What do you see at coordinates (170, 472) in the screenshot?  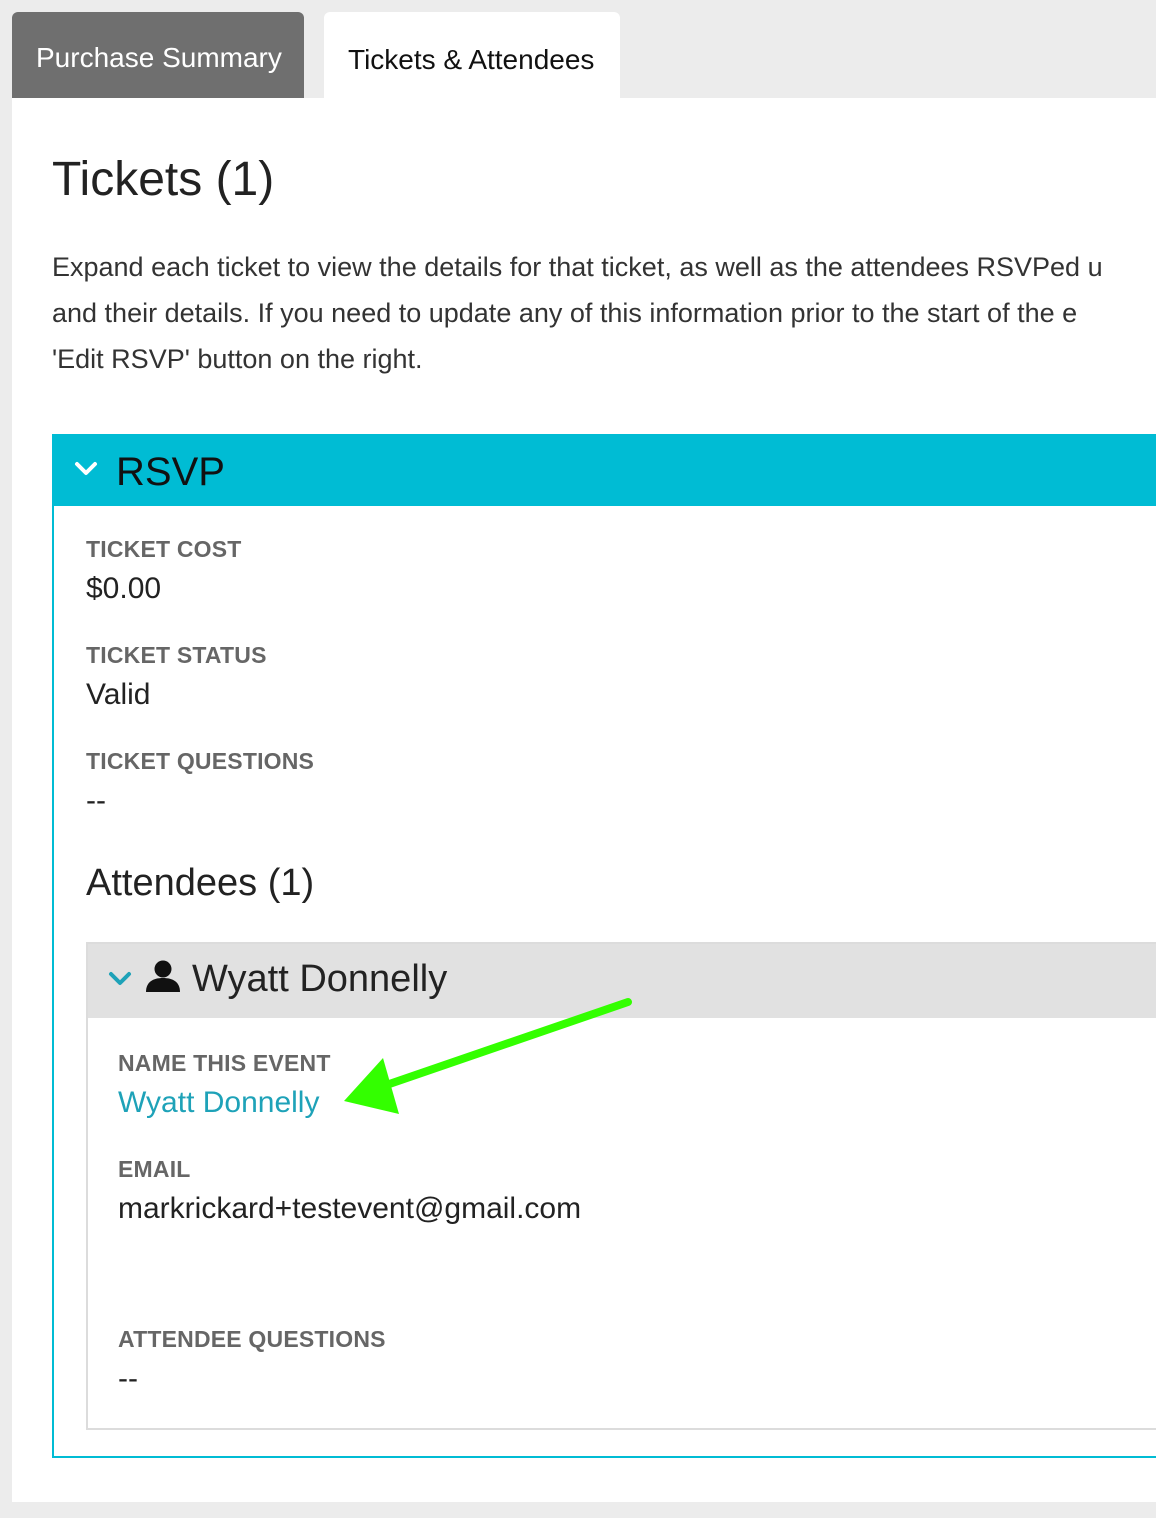 I see `ticket-name: RSVP` at bounding box center [170, 472].